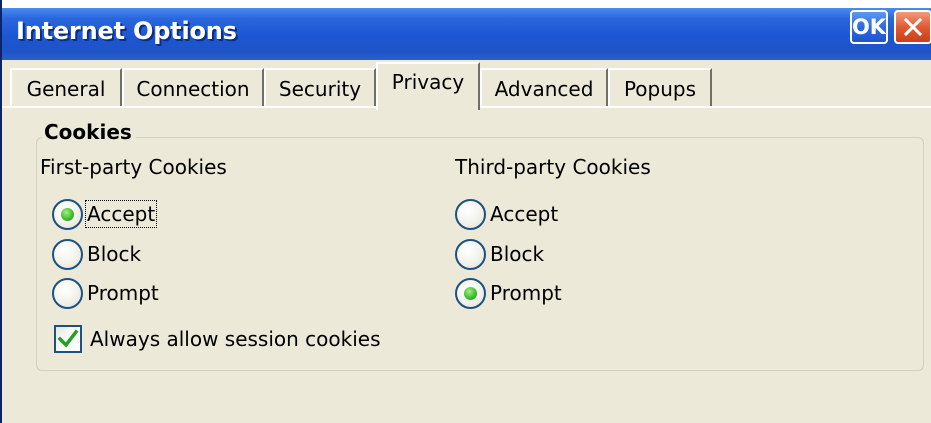  Describe the element at coordinates (123, 293) in the screenshot. I see `first-party-prompt-label: Prompt` at that location.